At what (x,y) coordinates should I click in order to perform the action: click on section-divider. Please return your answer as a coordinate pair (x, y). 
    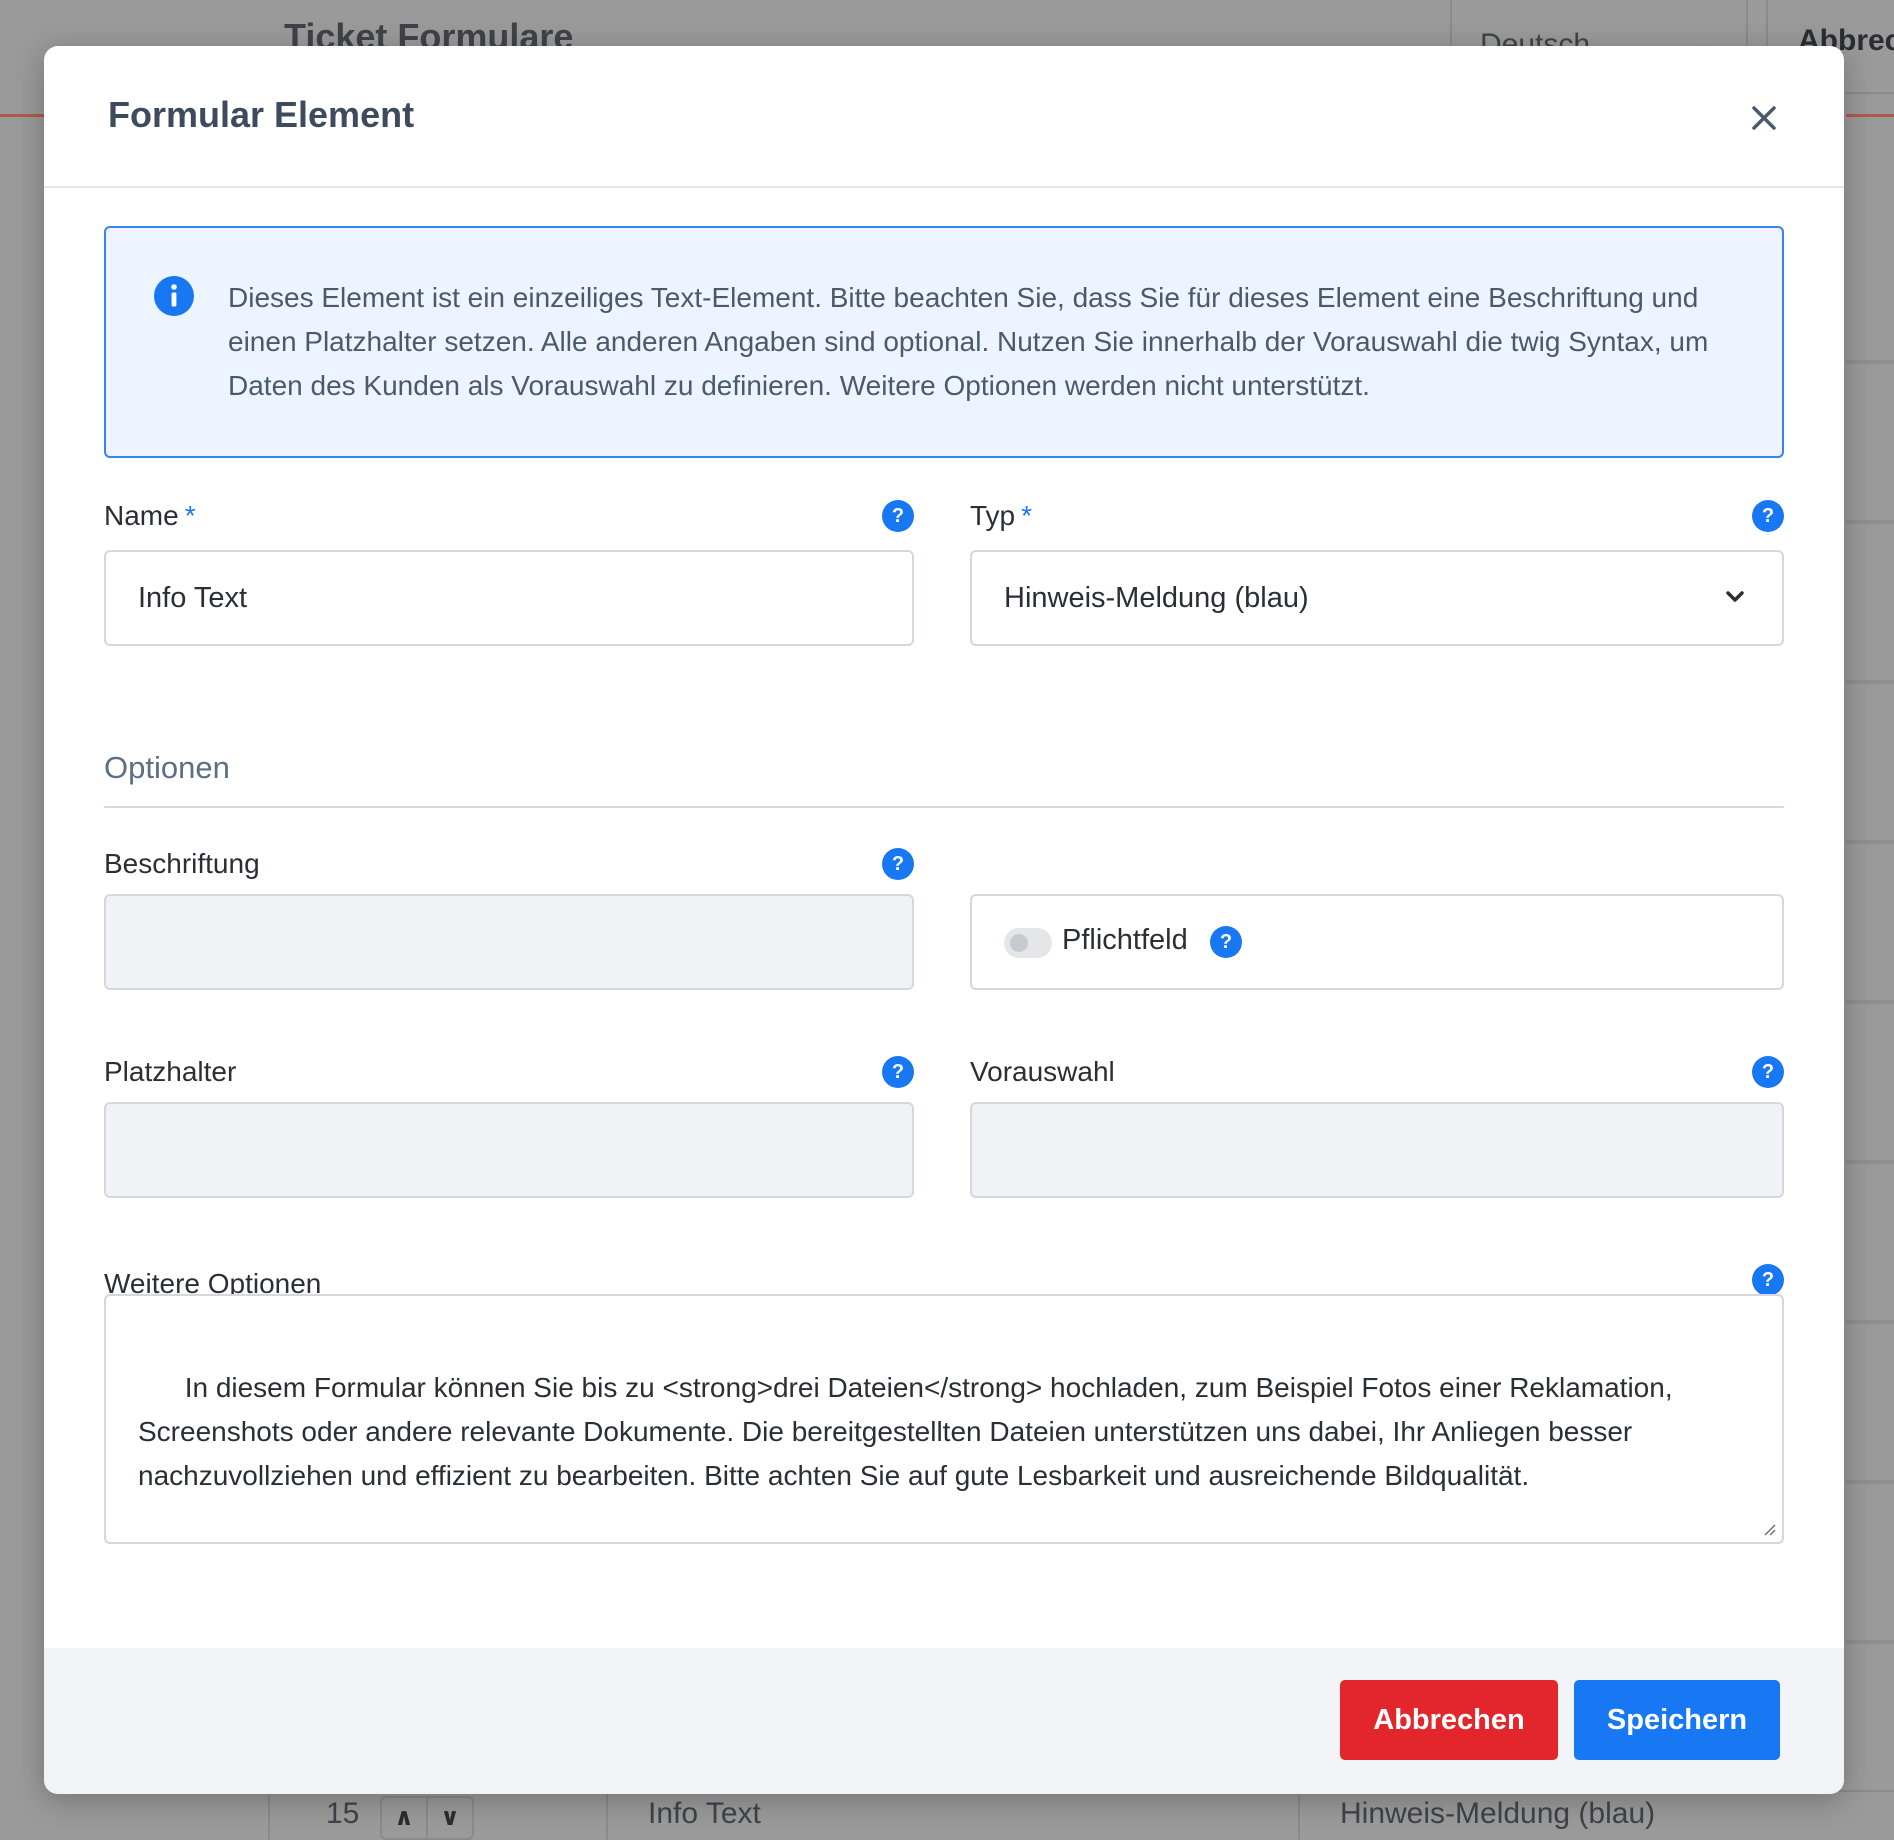
    Looking at the image, I should click on (944, 807).